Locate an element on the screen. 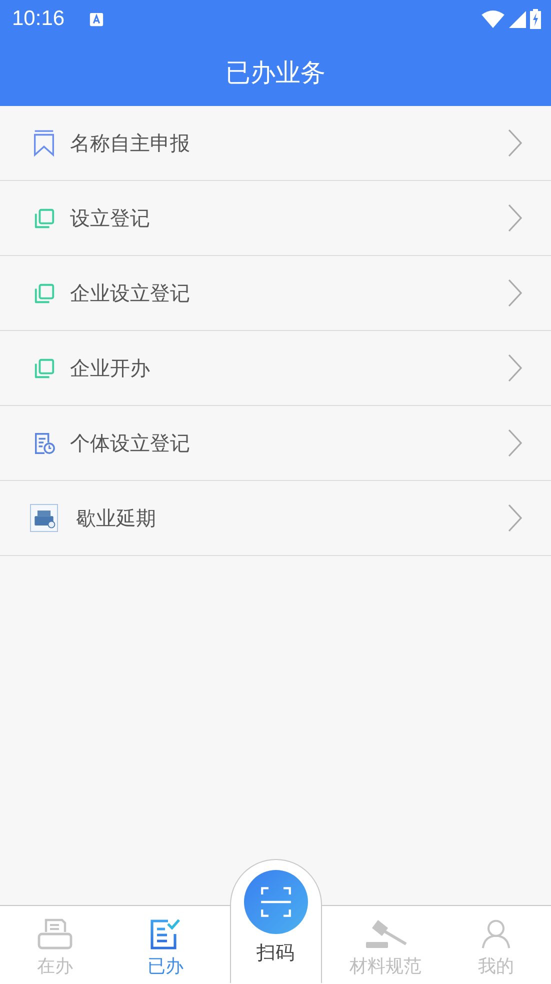  item-label: 设立登记 is located at coordinates (110, 218).